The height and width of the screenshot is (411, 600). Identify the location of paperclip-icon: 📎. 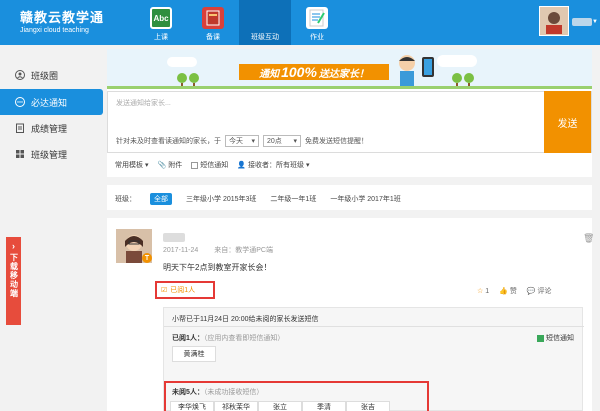
(162, 165).